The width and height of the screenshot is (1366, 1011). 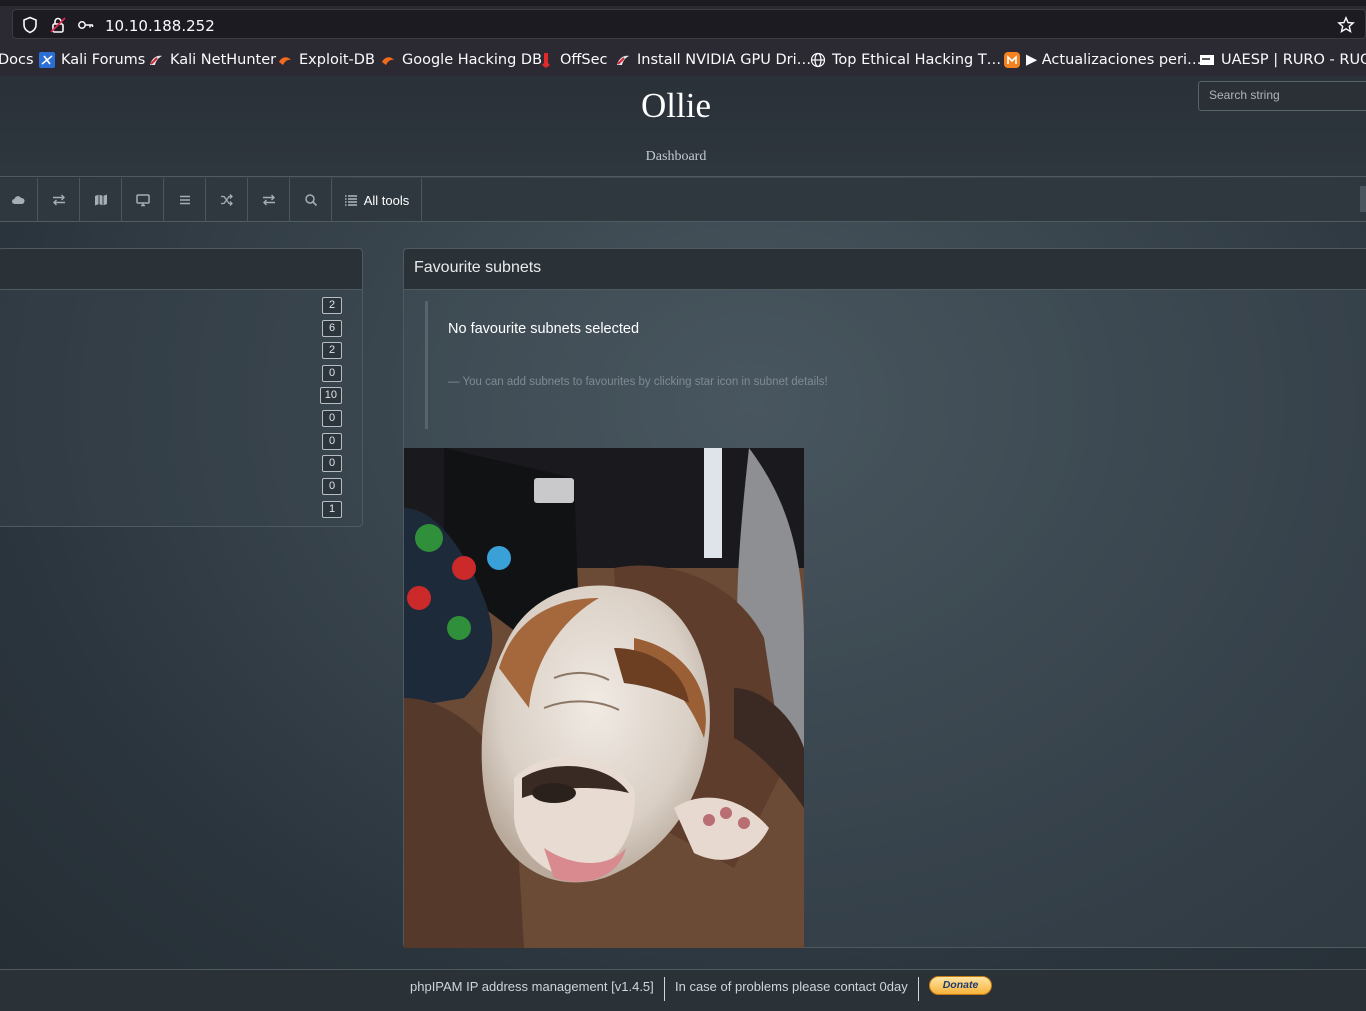 I want to click on bookmark-offsec: OffSec, so click(x=573, y=60).